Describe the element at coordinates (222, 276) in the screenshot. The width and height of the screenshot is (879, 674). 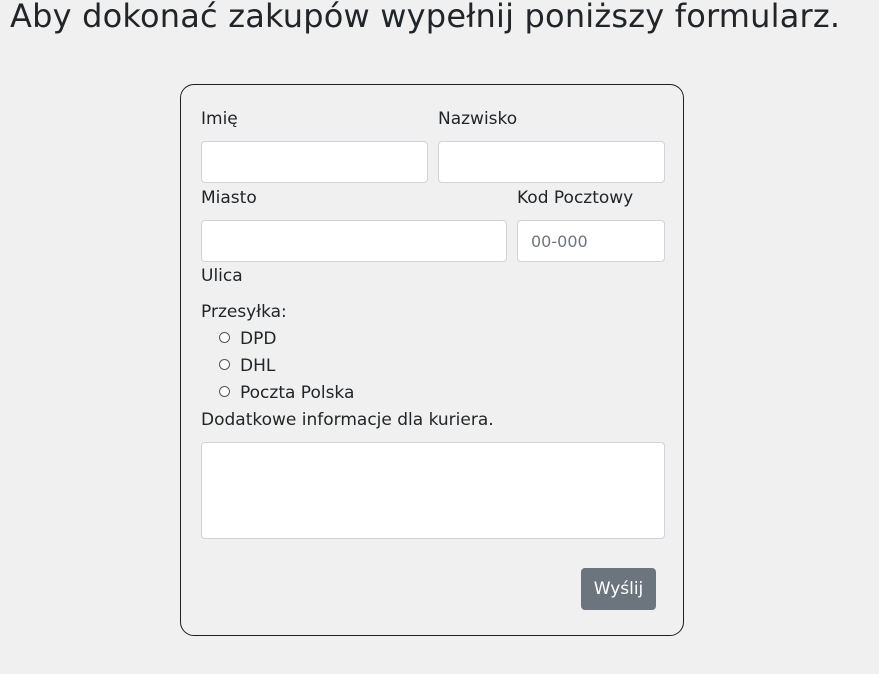
I see `street-label: Ulica` at that location.